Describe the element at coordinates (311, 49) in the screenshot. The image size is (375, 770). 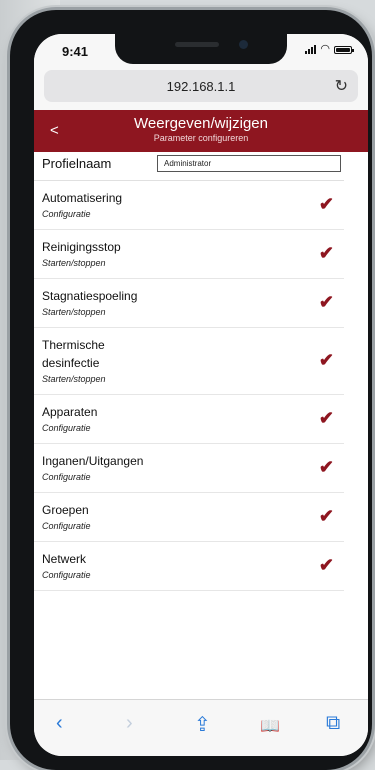
I see `signal-icon` at that location.